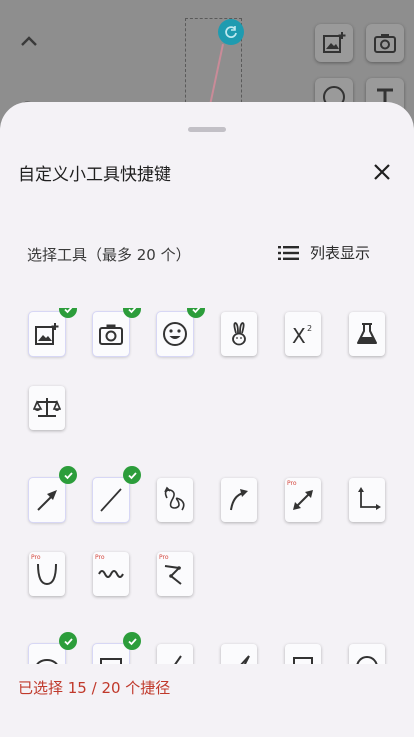  I want to click on superscript-icon: X2, so click(302, 336).